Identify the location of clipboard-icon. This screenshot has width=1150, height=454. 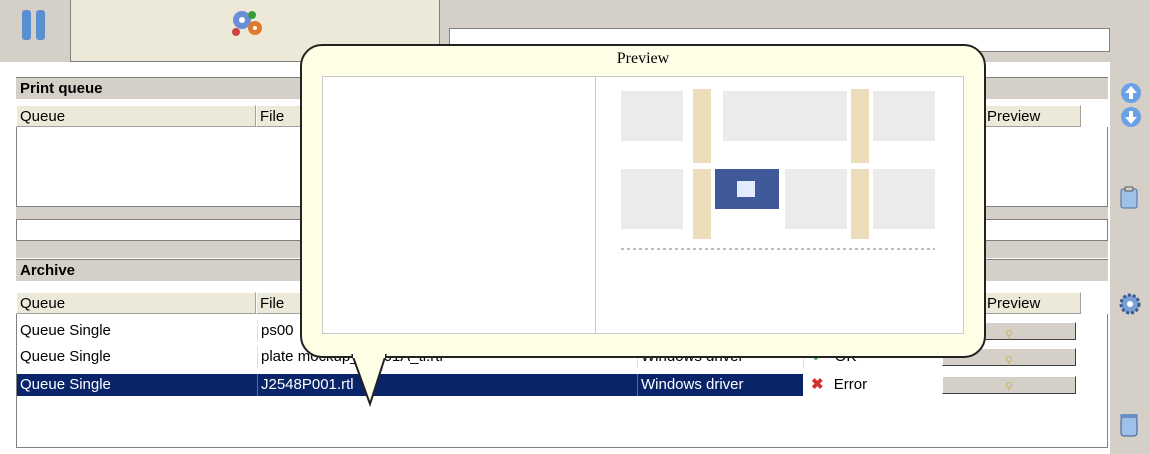
(1131, 199).